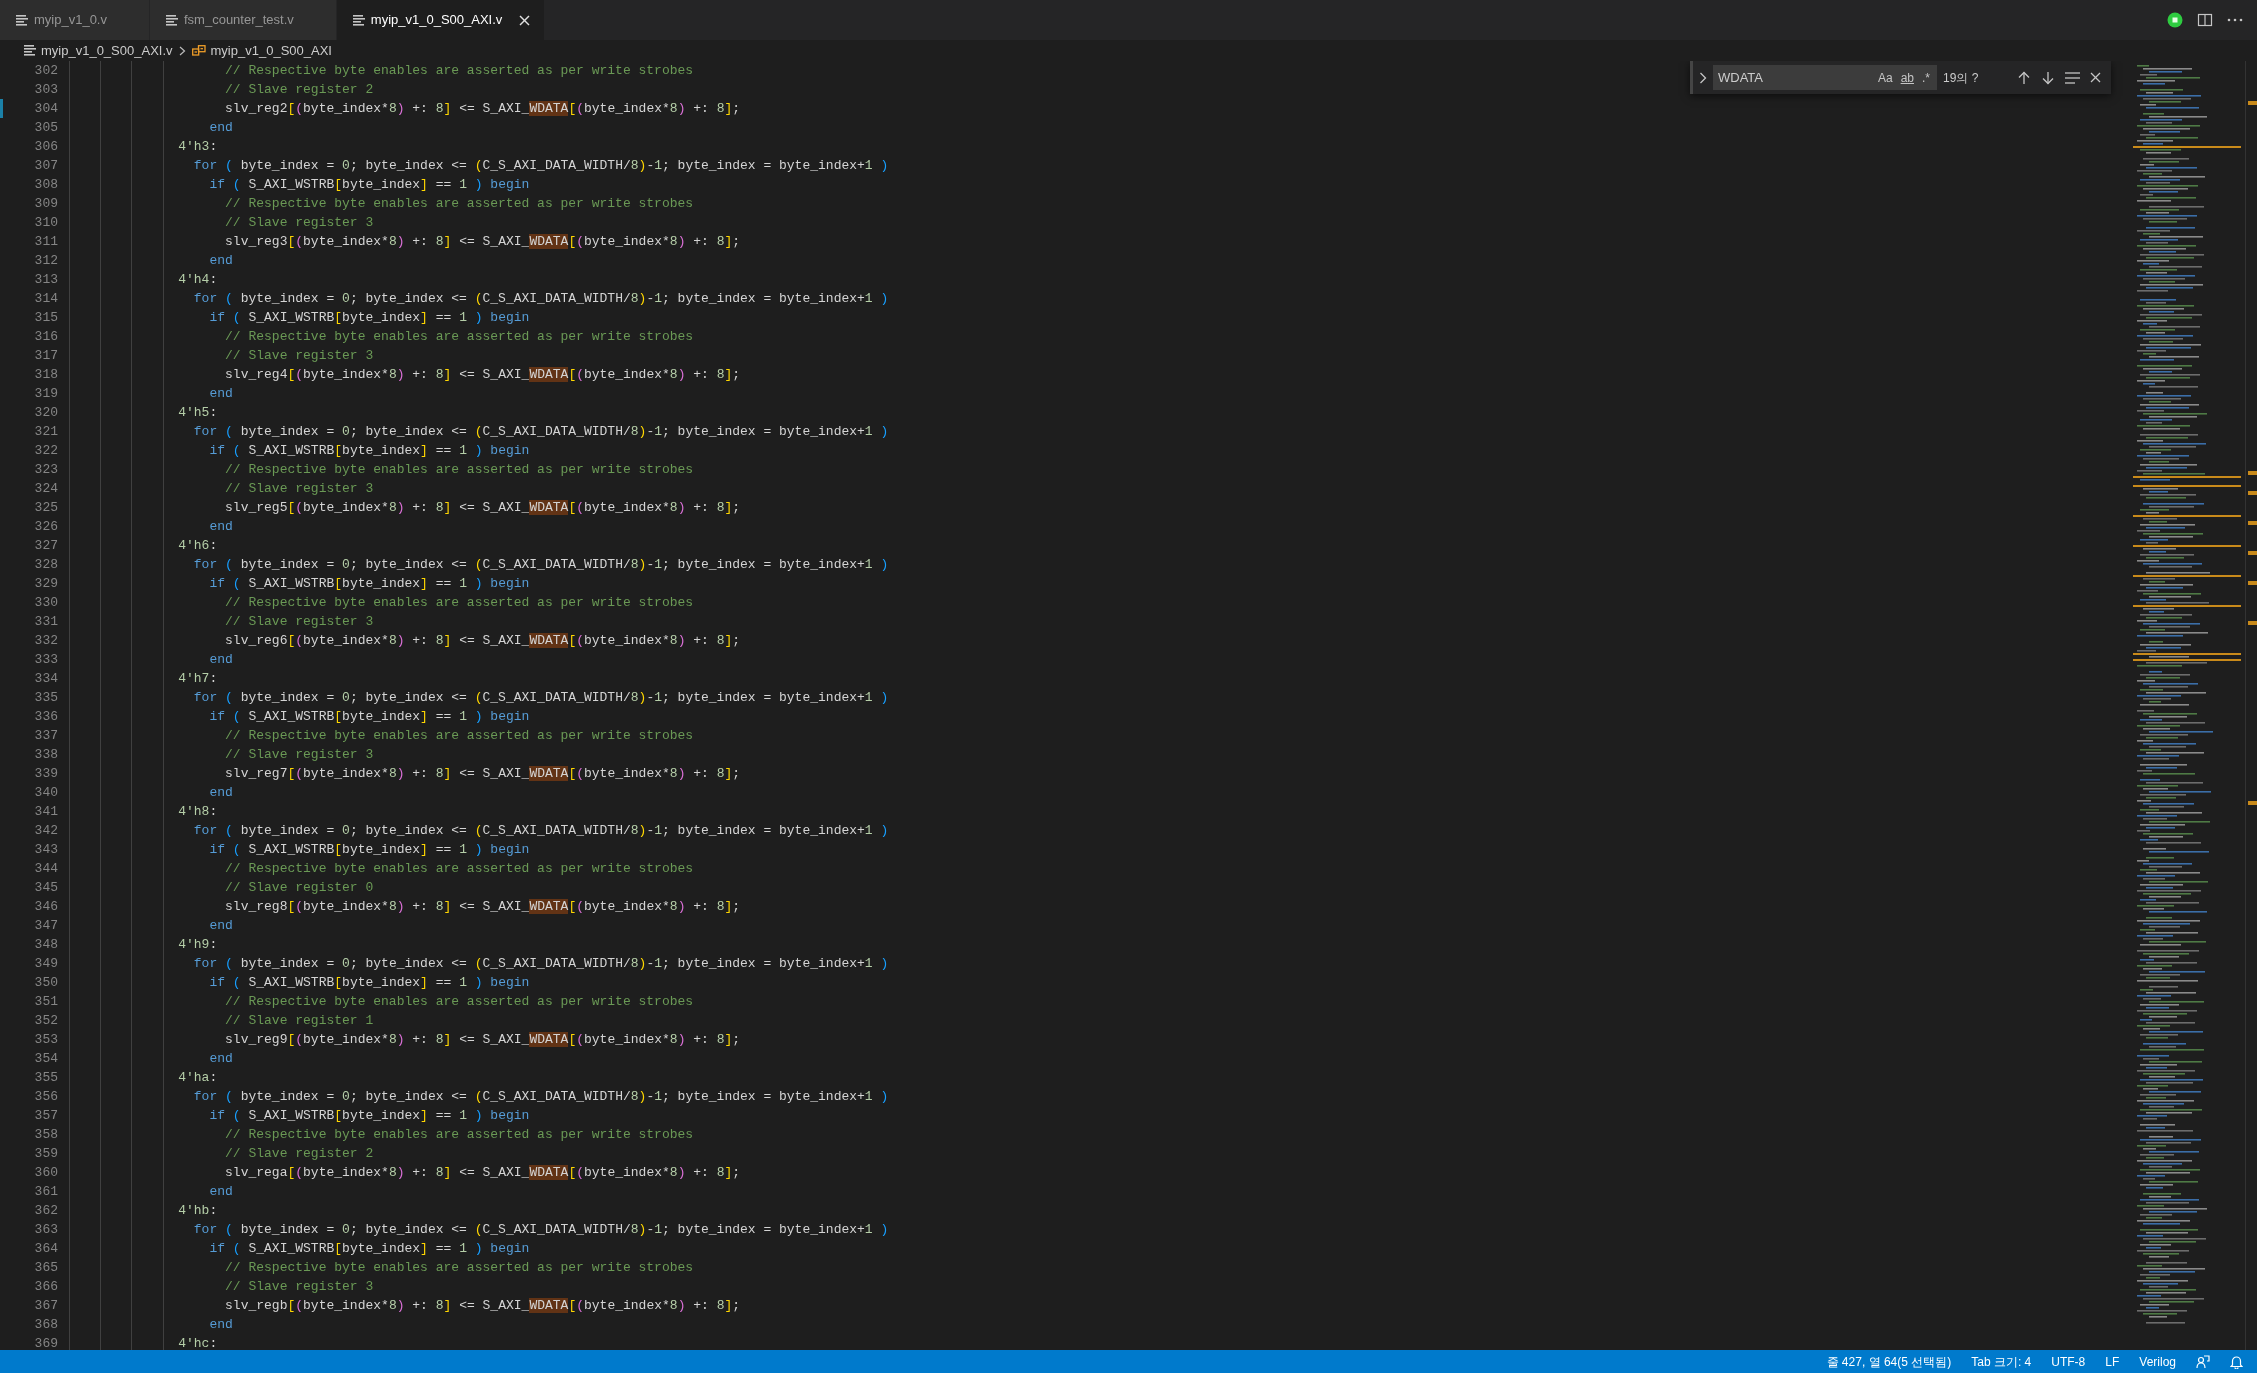 The image size is (2257, 1373). I want to click on line-number: 368, so click(45, 1324).